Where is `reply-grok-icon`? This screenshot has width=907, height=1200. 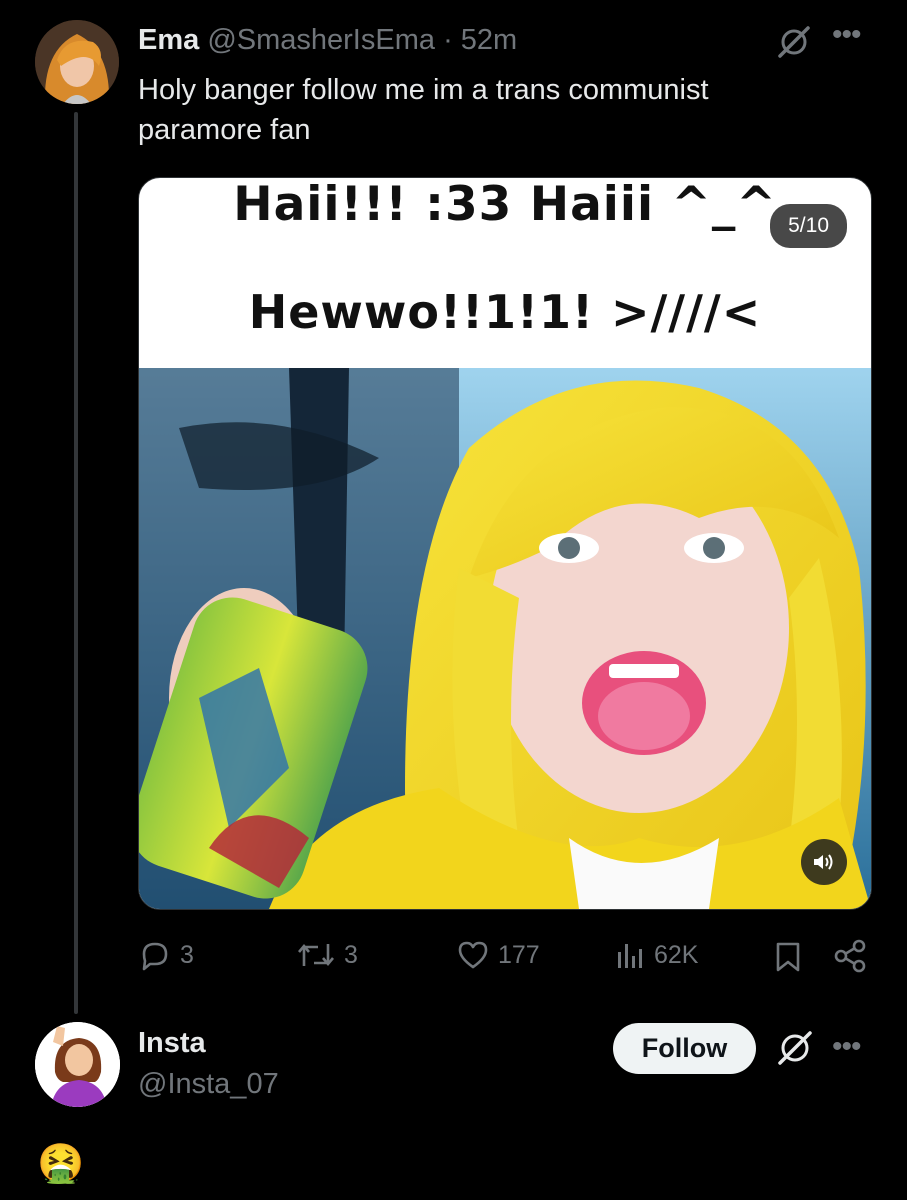
reply-grok-icon is located at coordinates (795, 1048).